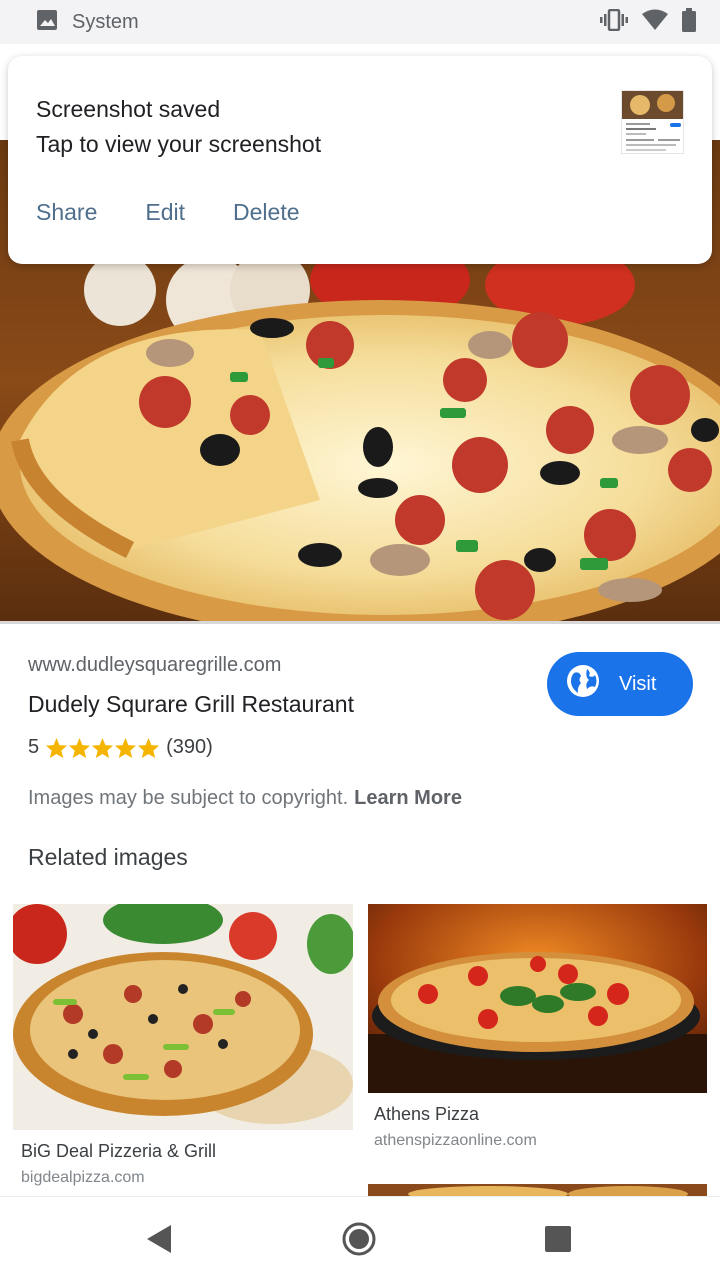  I want to click on visit-label: Visit, so click(638, 683).